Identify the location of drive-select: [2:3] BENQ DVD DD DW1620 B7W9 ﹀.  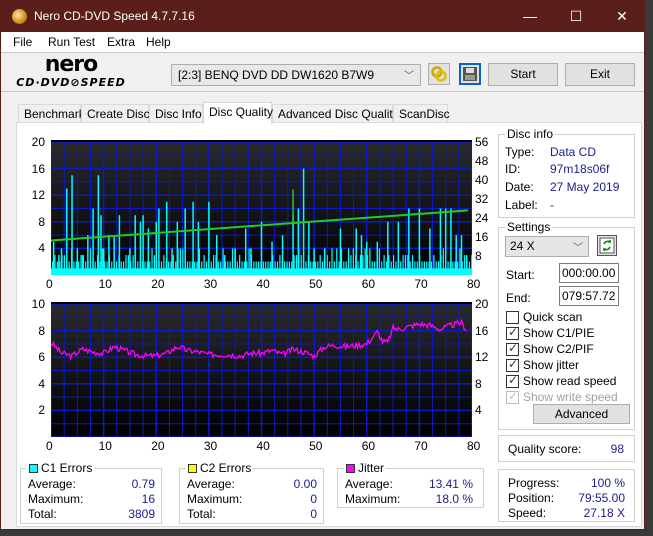
(296, 75).